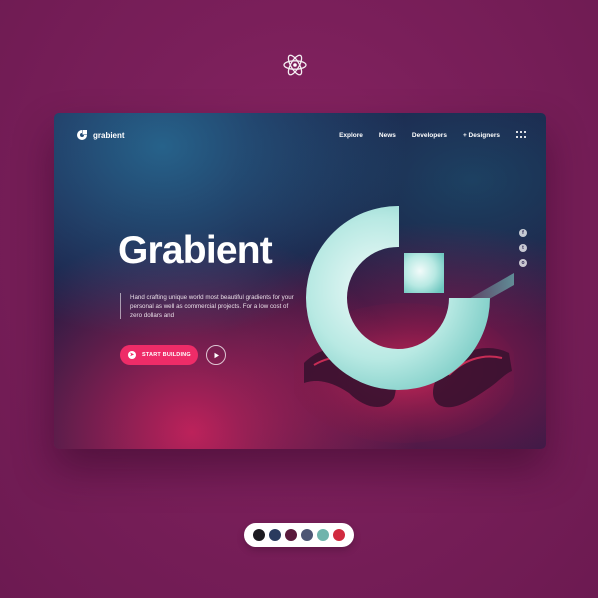 The image size is (598, 598). What do you see at coordinates (404, 324) in the screenshot?
I see `hero-g-illustration` at bounding box center [404, 324].